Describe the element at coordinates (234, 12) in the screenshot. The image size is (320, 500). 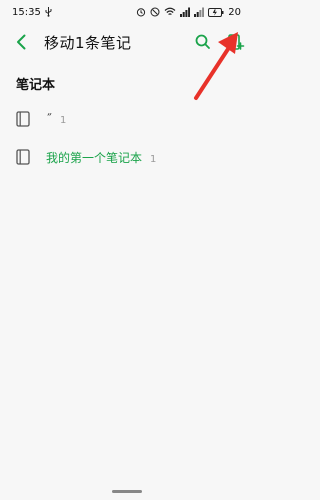
I see `battery-level: 20` at that location.